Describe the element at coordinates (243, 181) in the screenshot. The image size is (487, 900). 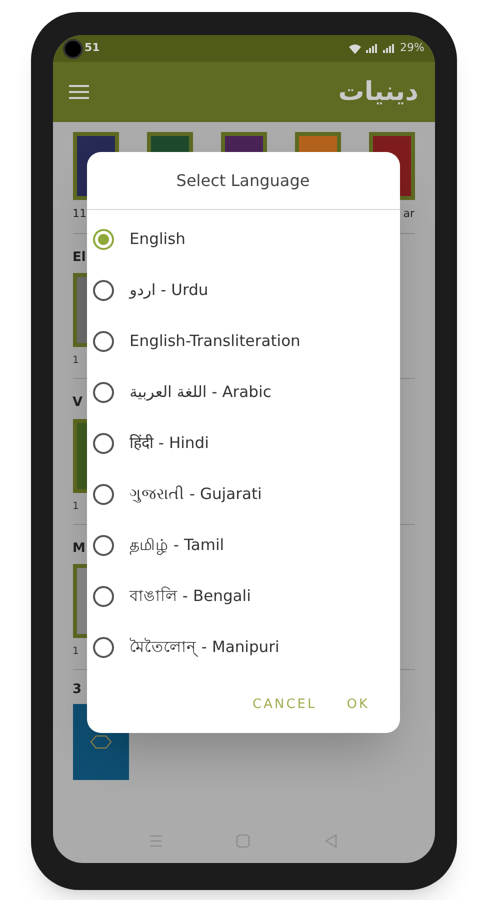
I see `dialog-title: Select Language` at that location.